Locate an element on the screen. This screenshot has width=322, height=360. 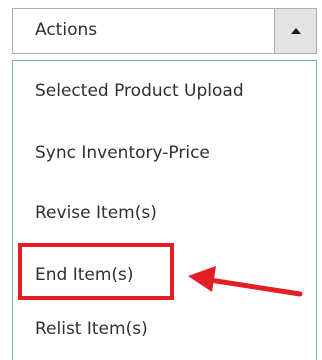
menu-item-relist-items: Relist Item(s) is located at coordinates (91, 329).